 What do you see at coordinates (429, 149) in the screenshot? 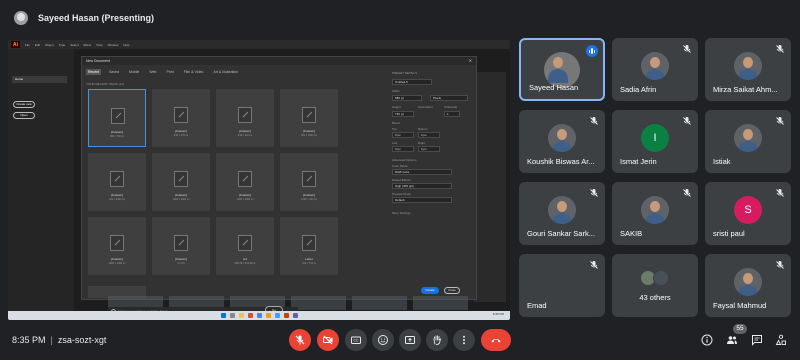
I see `bleed-right-field: 0 px` at bounding box center [429, 149].